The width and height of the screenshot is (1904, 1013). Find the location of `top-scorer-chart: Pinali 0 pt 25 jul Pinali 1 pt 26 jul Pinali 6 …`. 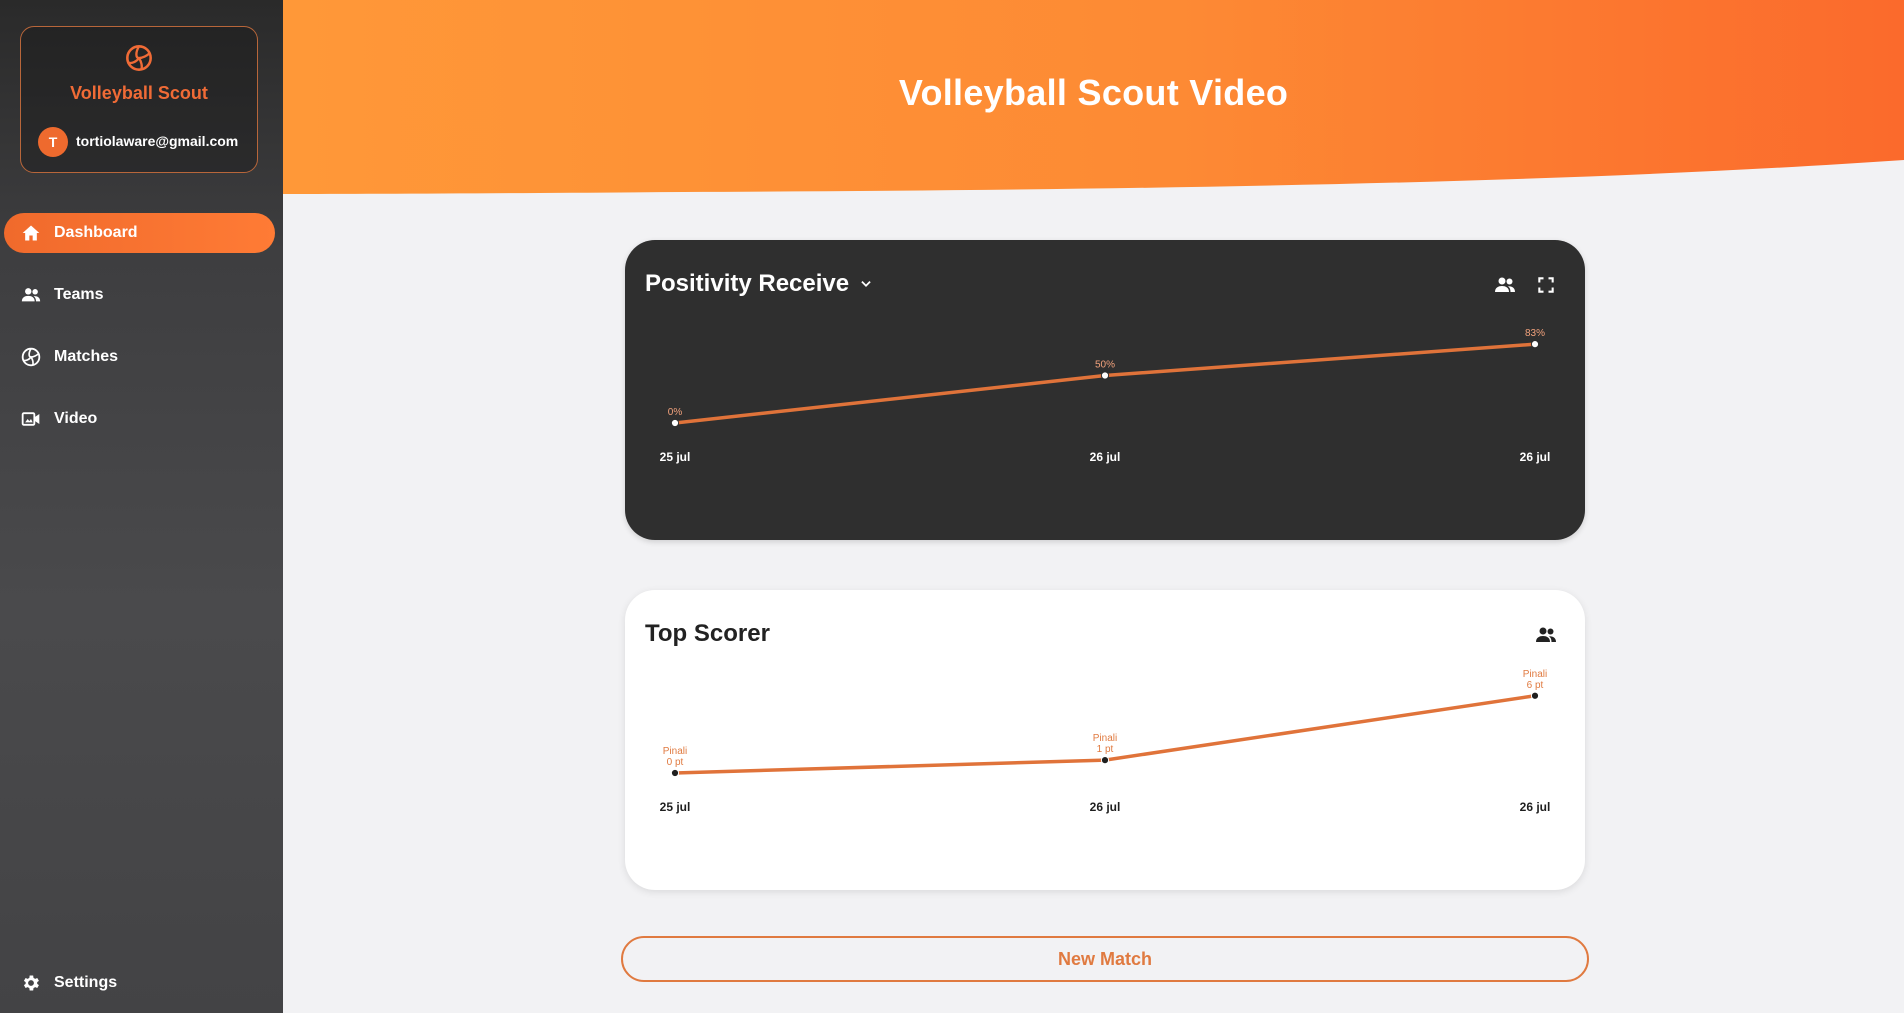

top-scorer-chart: Pinali 0 pt 25 jul Pinali 1 pt 26 jul Pinali 6 … is located at coordinates (1105, 741).